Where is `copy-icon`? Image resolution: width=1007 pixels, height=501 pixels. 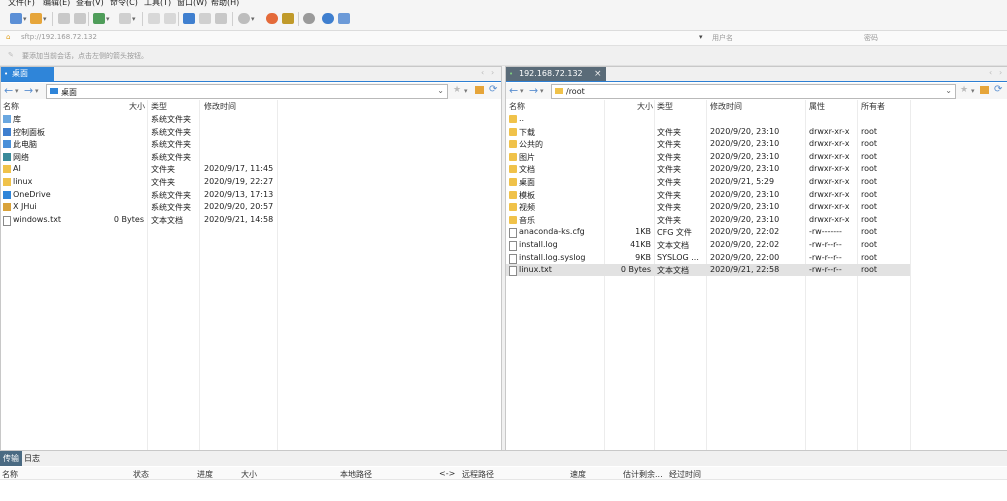 copy-icon is located at coordinates (64, 18).